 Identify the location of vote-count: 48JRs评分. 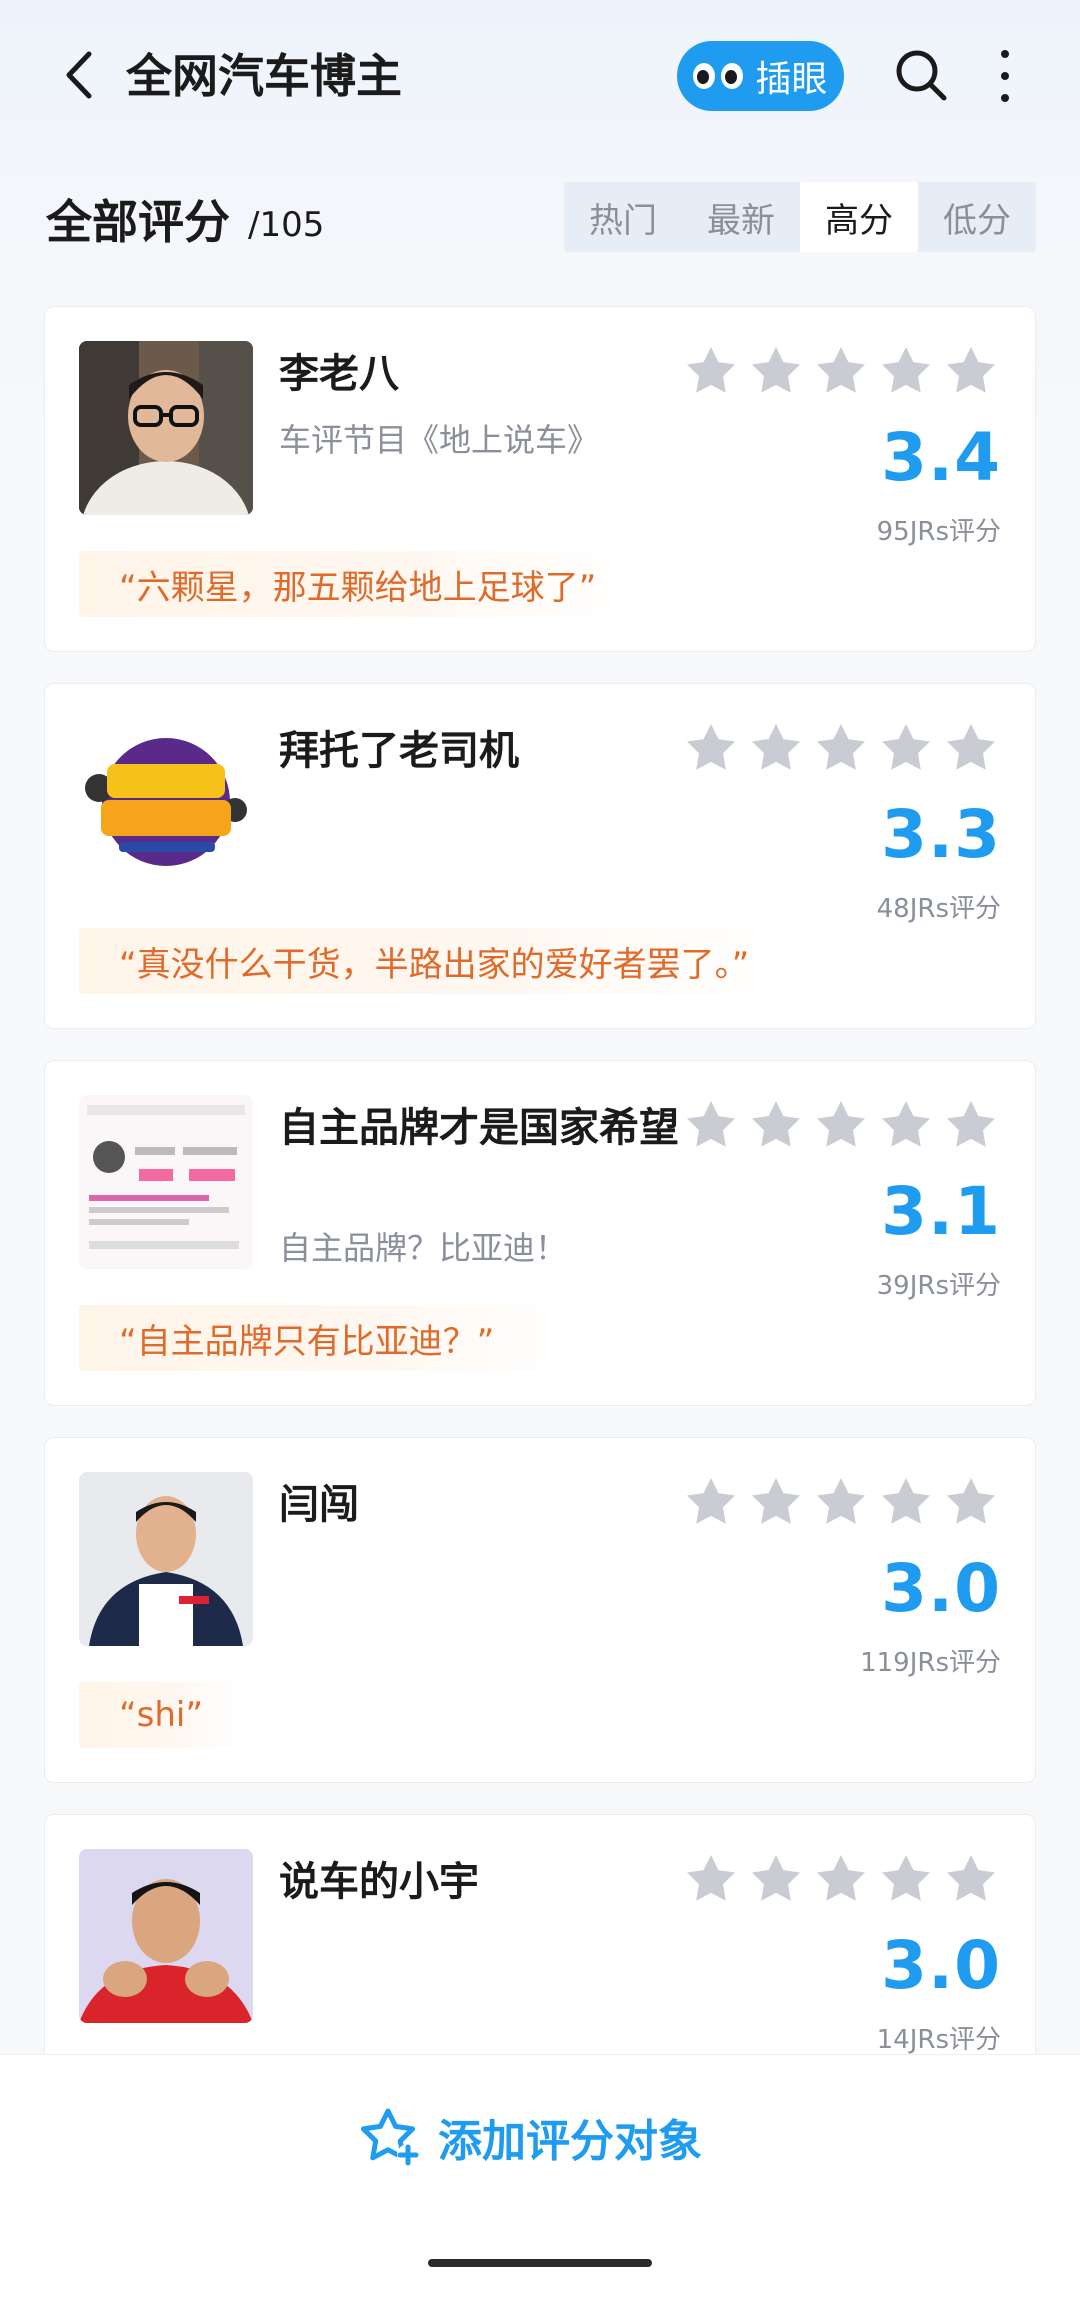
(938, 909).